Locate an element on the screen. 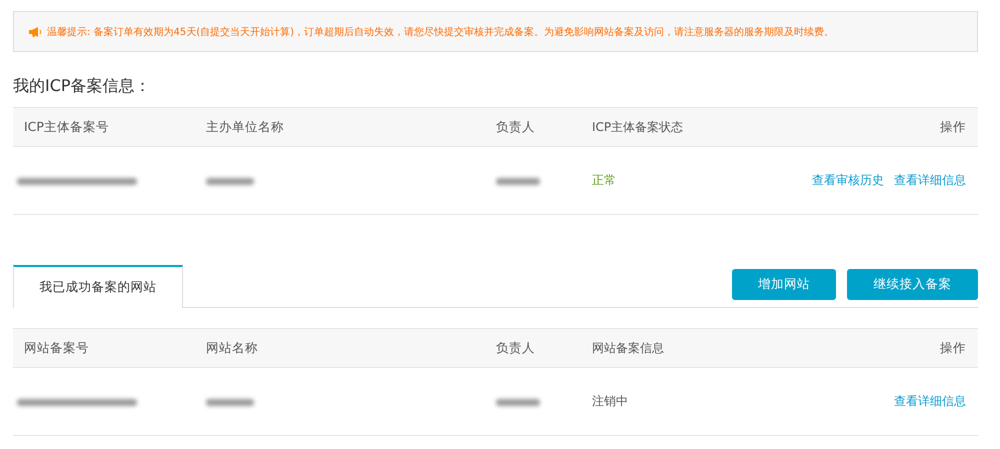 The image size is (1000, 449). megaphone-icon is located at coordinates (35, 32).